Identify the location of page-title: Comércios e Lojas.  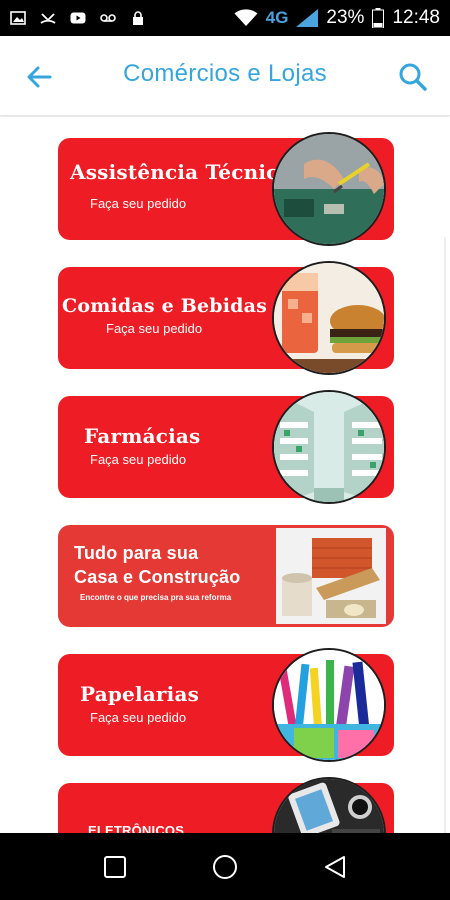
(225, 73).